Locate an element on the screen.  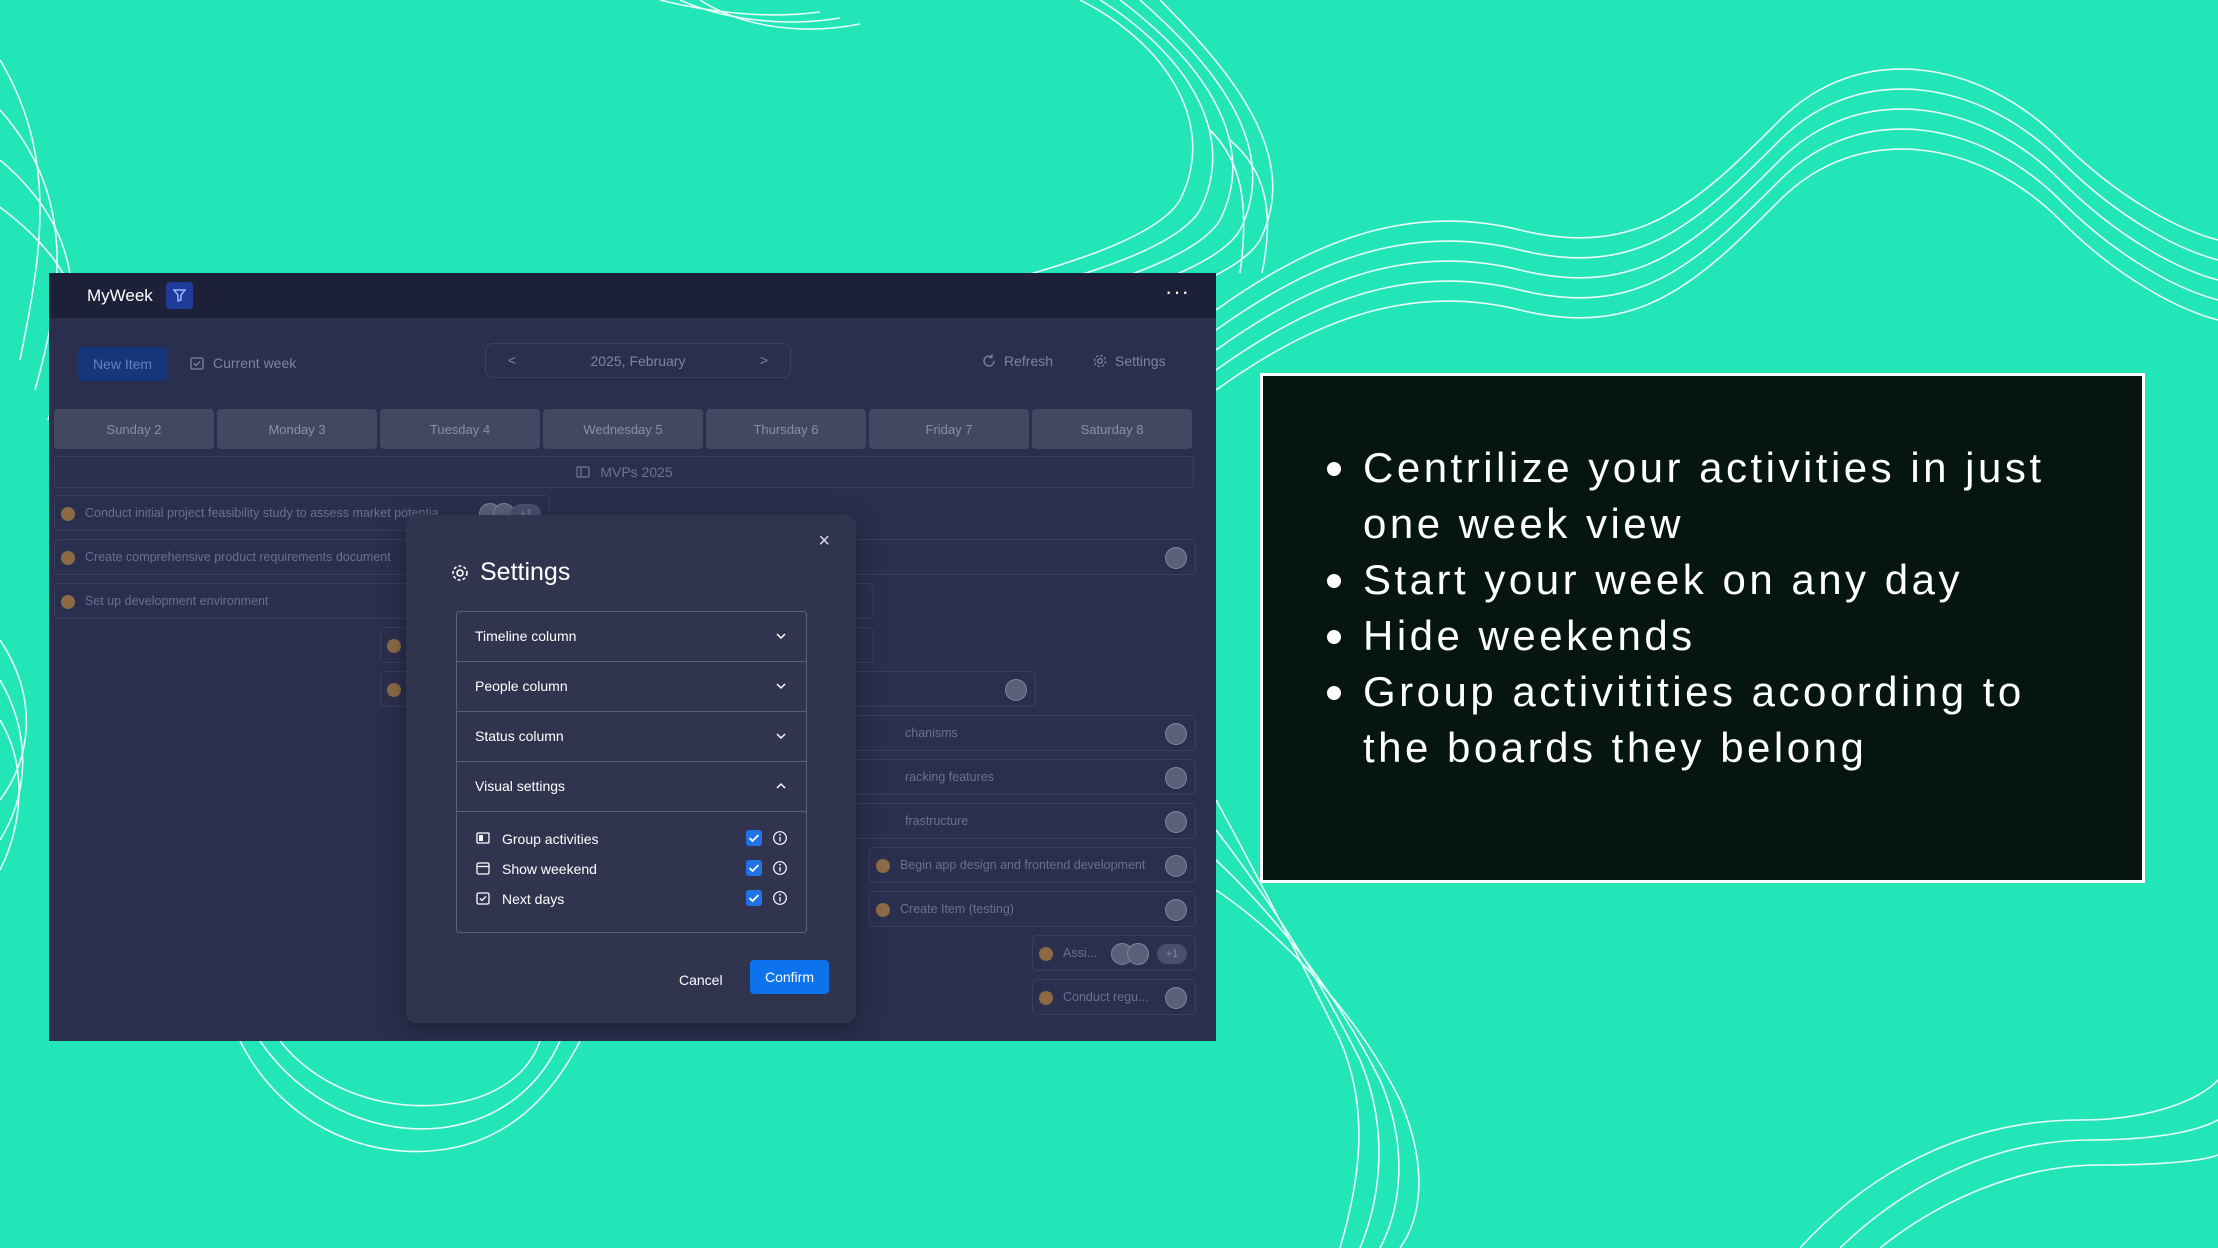
current-month-label: 2025, February is located at coordinates (638, 361).